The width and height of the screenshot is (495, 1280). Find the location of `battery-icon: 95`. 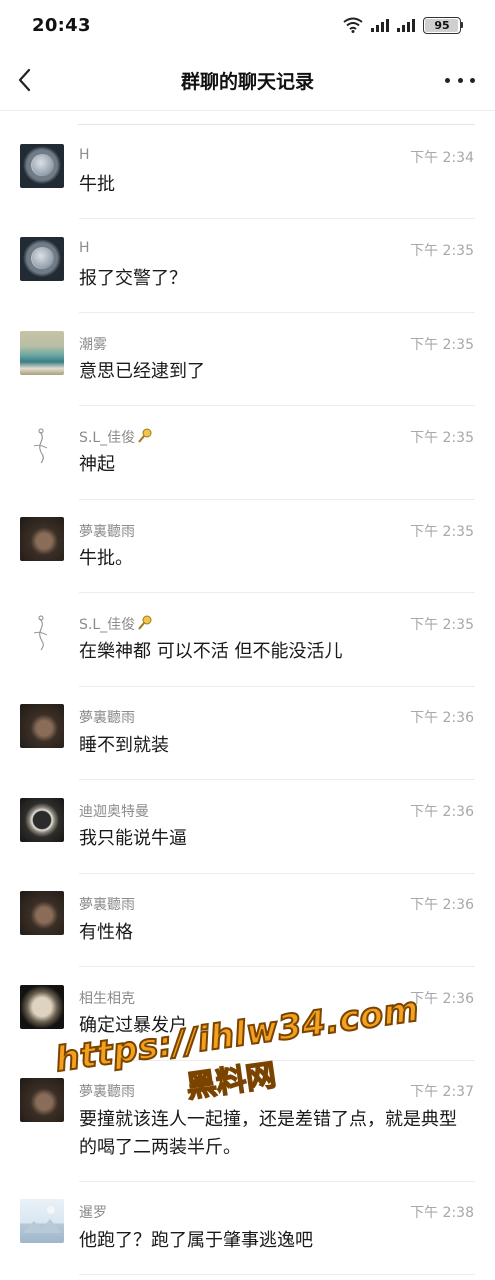

battery-icon: 95 is located at coordinates (443, 25).